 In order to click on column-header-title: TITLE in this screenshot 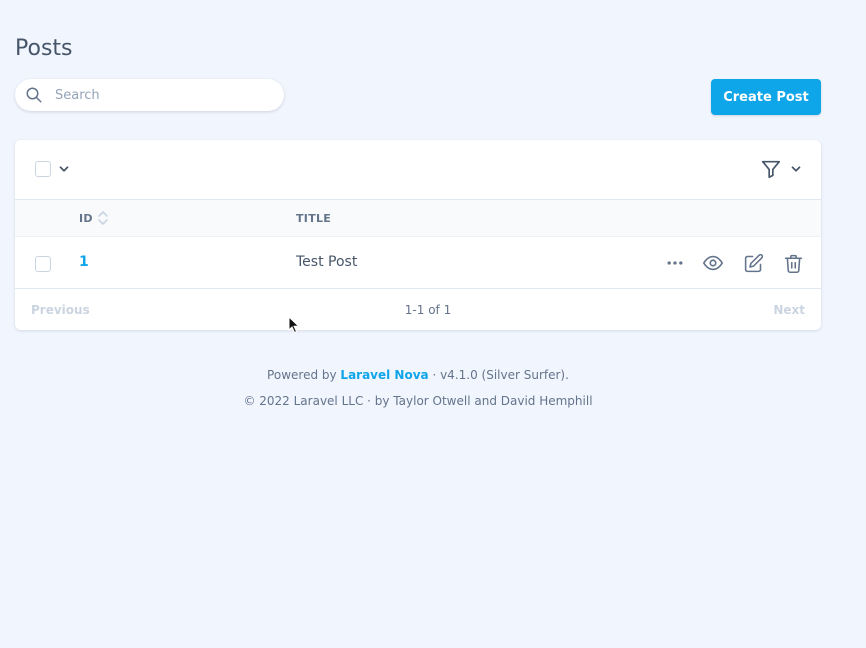, I will do `click(314, 218)`.